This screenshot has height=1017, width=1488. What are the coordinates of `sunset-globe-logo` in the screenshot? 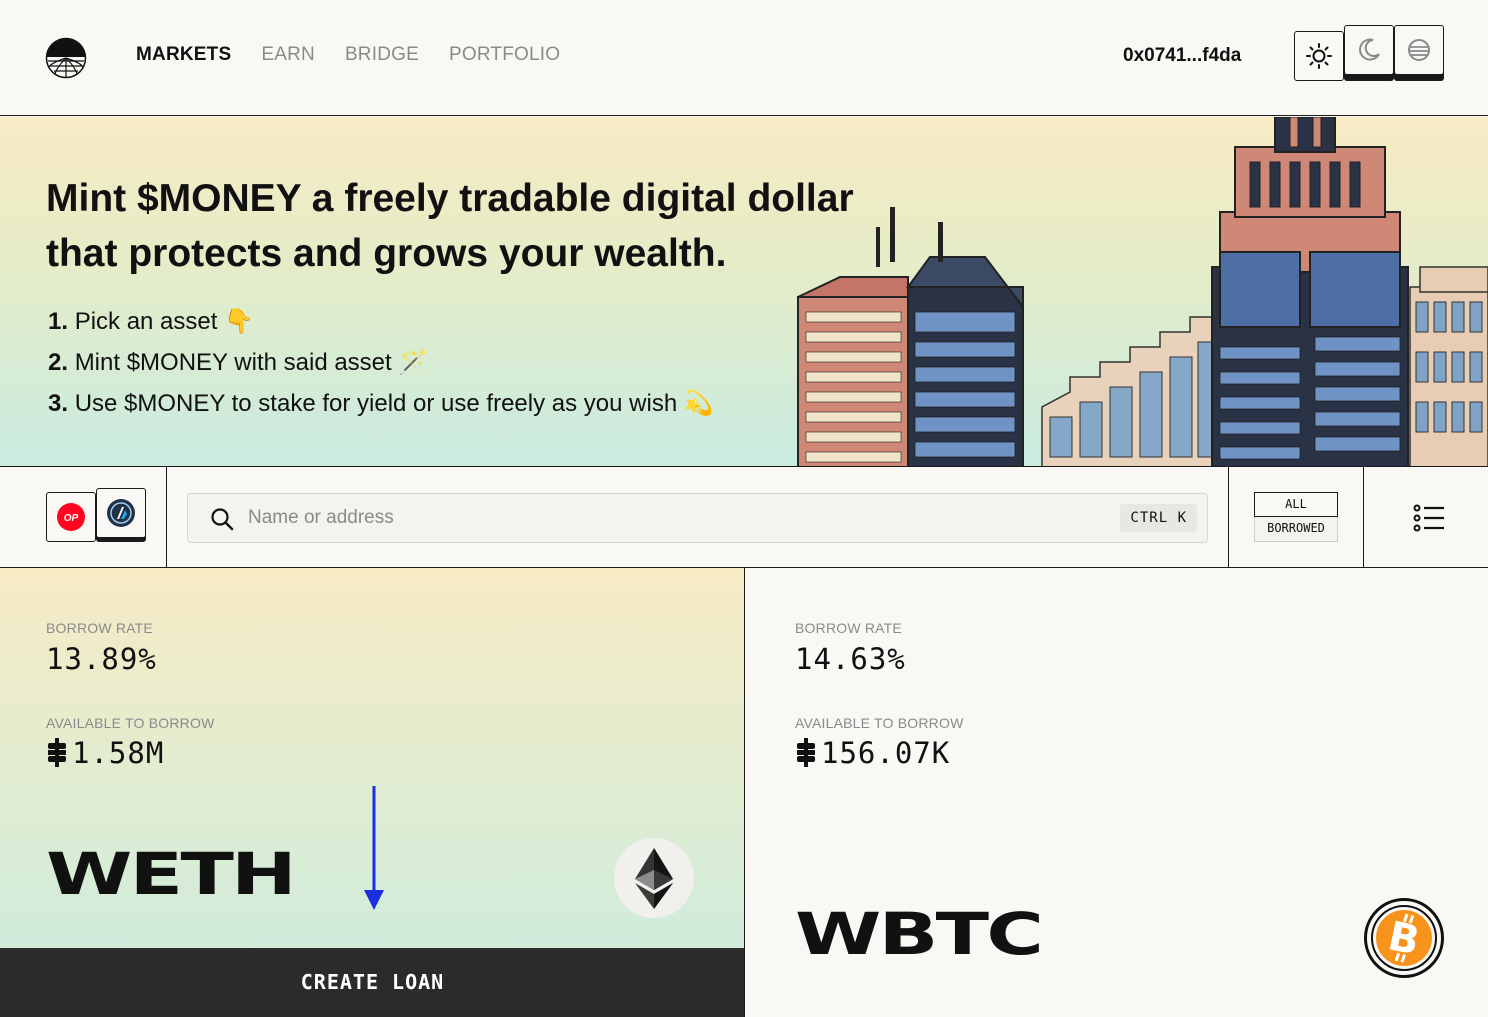 It's located at (66, 58).